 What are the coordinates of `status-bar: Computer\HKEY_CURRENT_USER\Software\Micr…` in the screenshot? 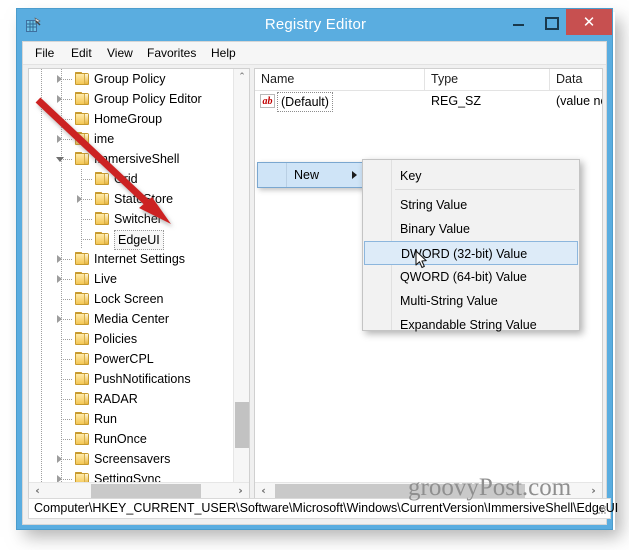 It's located at (323, 508).